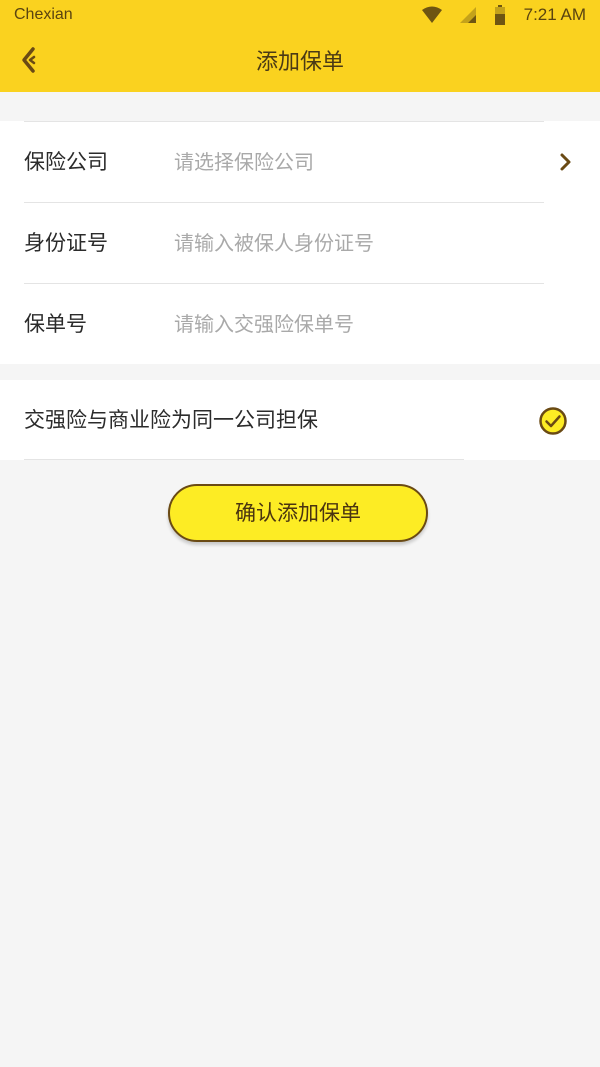 The image size is (600, 1067). Describe the element at coordinates (354, 324) in the screenshot. I see `policy-number-input` at that location.